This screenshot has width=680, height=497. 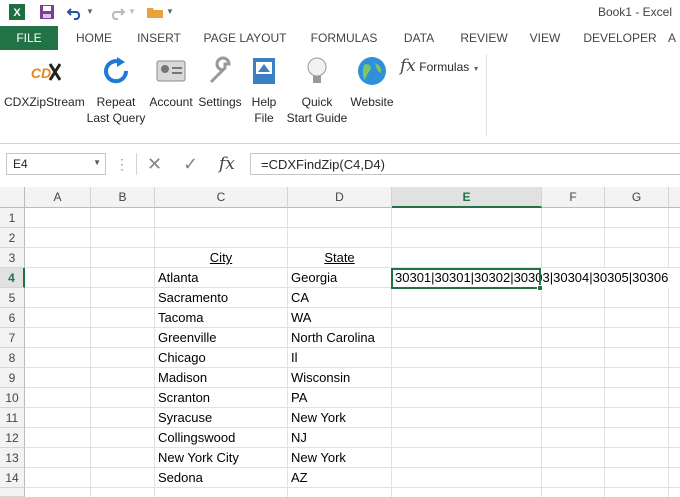 I want to click on repeat-last-query-button: Repeat Last Query, so click(x=116, y=90).